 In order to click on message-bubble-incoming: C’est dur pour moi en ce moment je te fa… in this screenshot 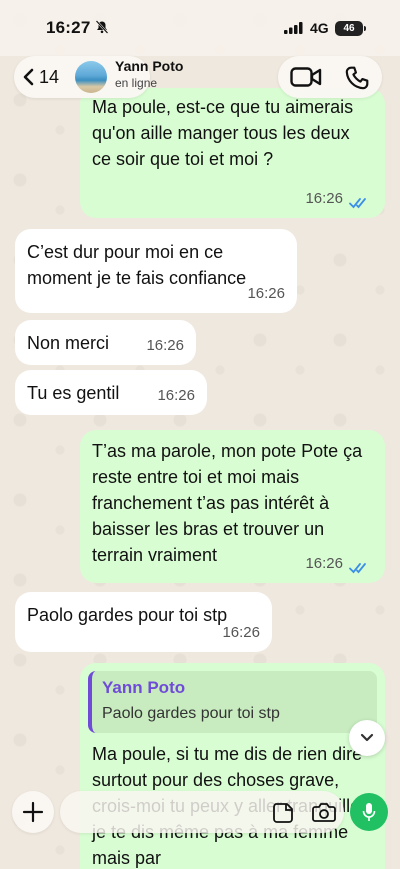, I will do `click(156, 271)`.